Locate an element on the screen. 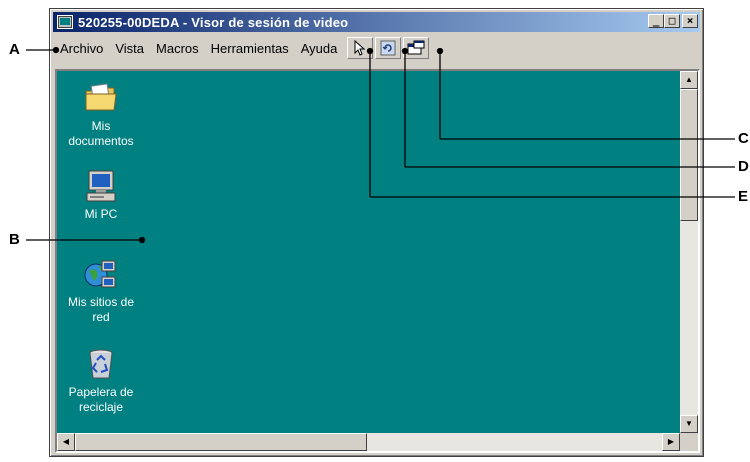 Image resolution: width=750 pixels, height=462 pixels. callout-e: E is located at coordinates (743, 196).